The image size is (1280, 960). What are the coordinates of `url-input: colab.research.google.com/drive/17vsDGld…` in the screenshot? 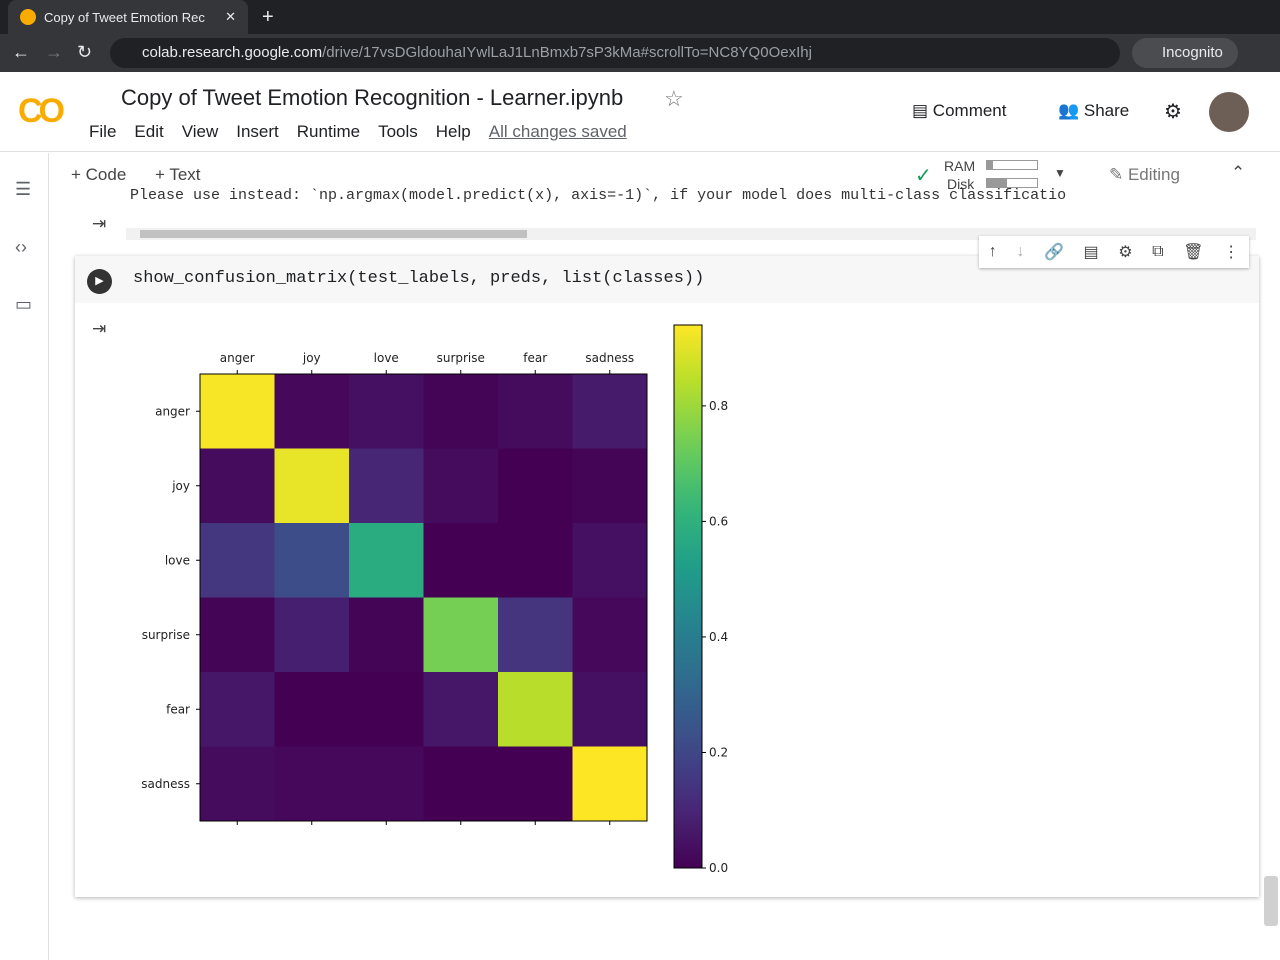 It's located at (615, 53).